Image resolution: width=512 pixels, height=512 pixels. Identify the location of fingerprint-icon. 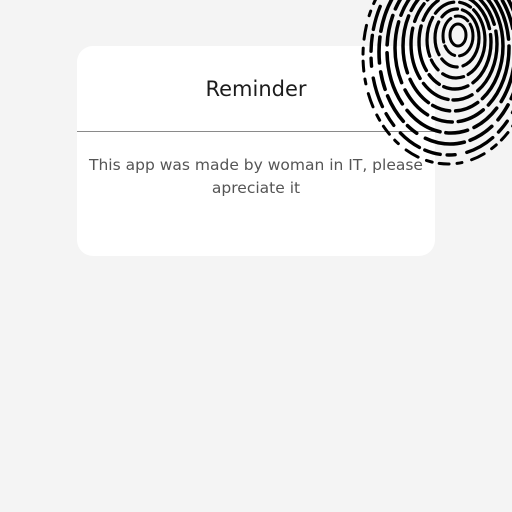
(436, 83).